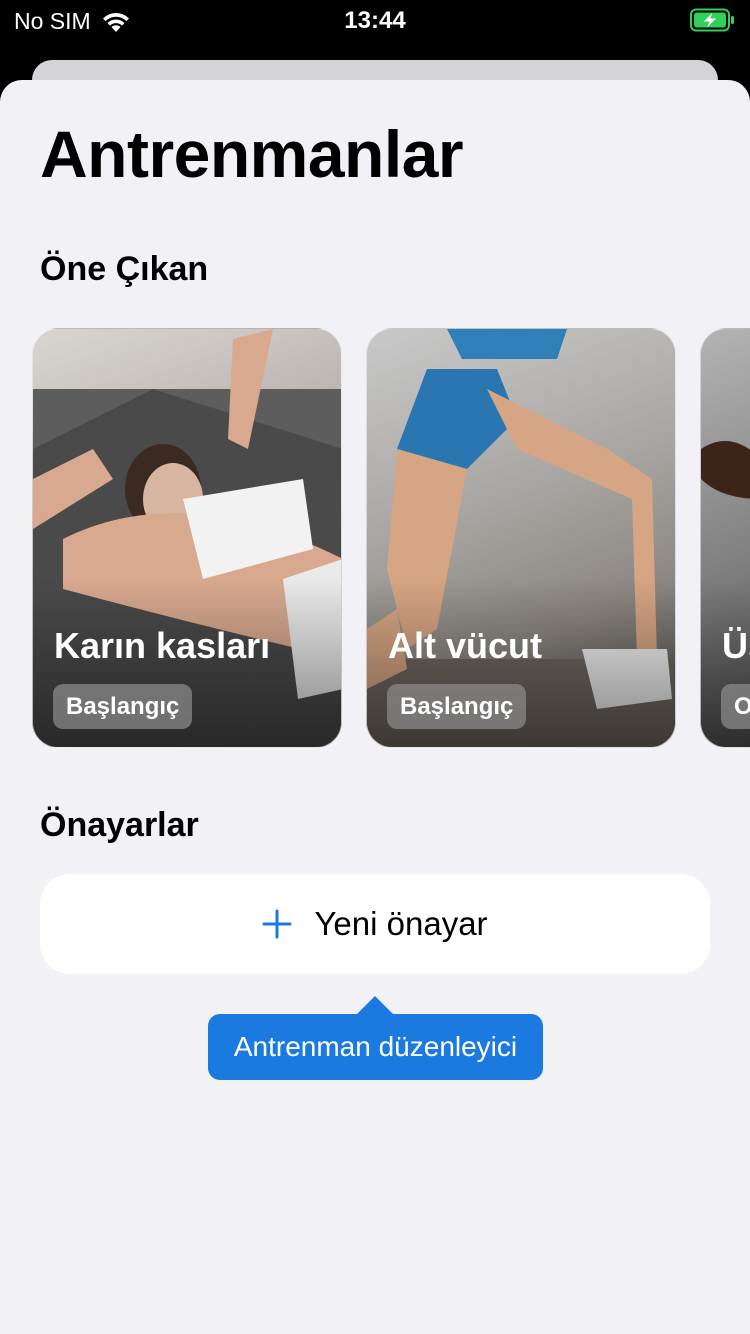  What do you see at coordinates (252, 154) in the screenshot?
I see `page-title: Antrenmanlar` at bounding box center [252, 154].